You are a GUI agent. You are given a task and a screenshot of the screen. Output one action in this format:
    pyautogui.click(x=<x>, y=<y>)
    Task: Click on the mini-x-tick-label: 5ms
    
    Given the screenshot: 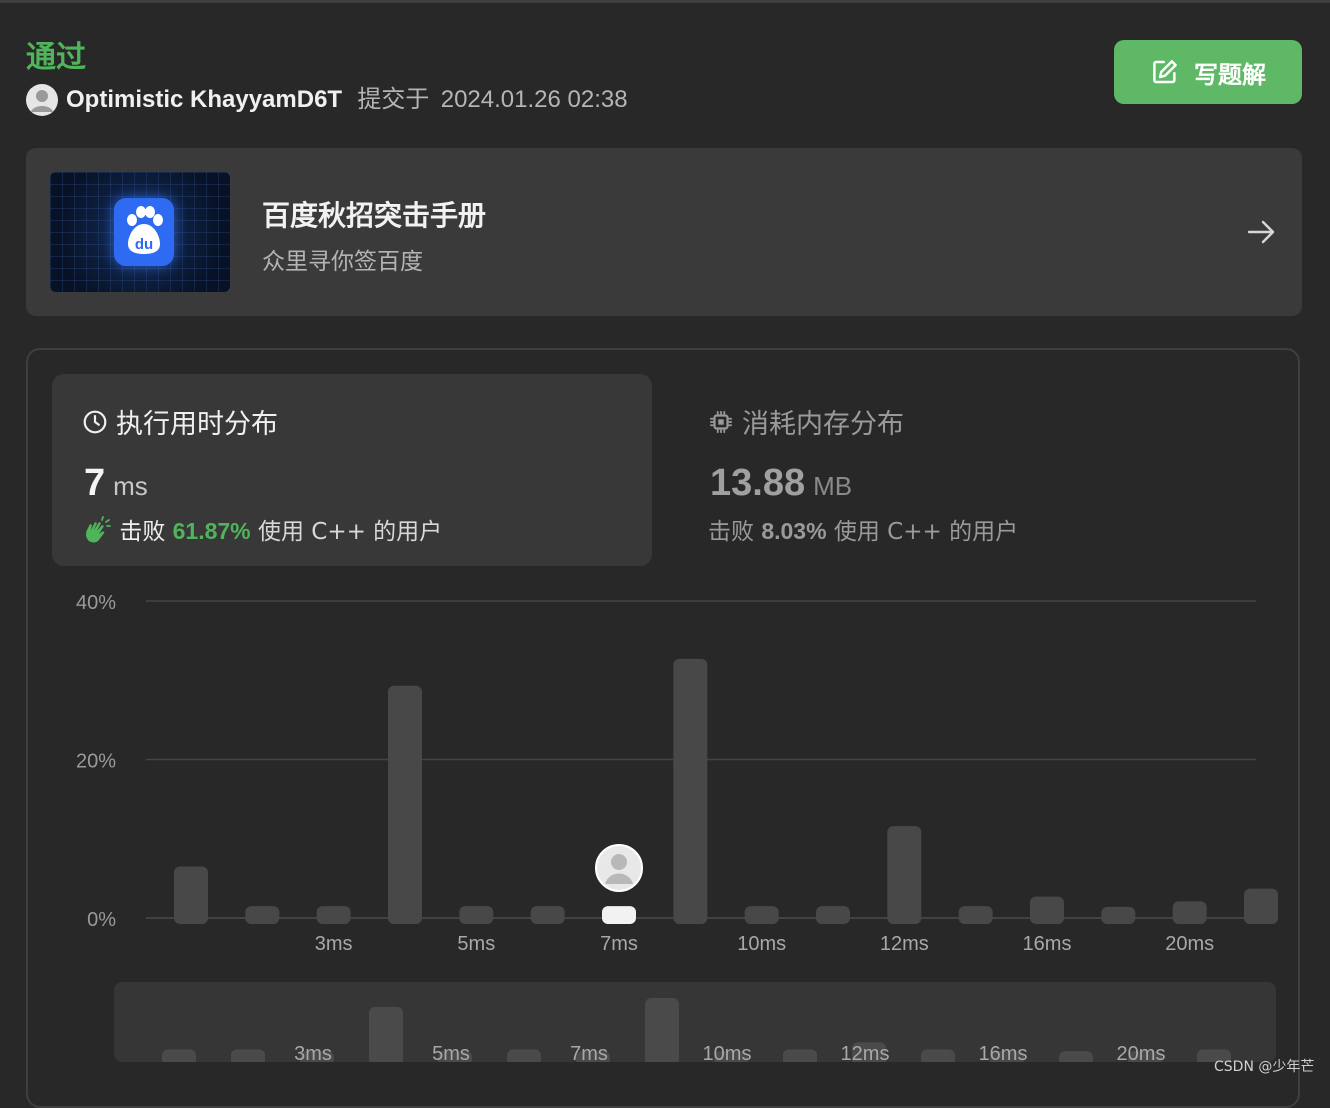 What is the action you would take?
    pyautogui.click(x=451, y=1052)
    